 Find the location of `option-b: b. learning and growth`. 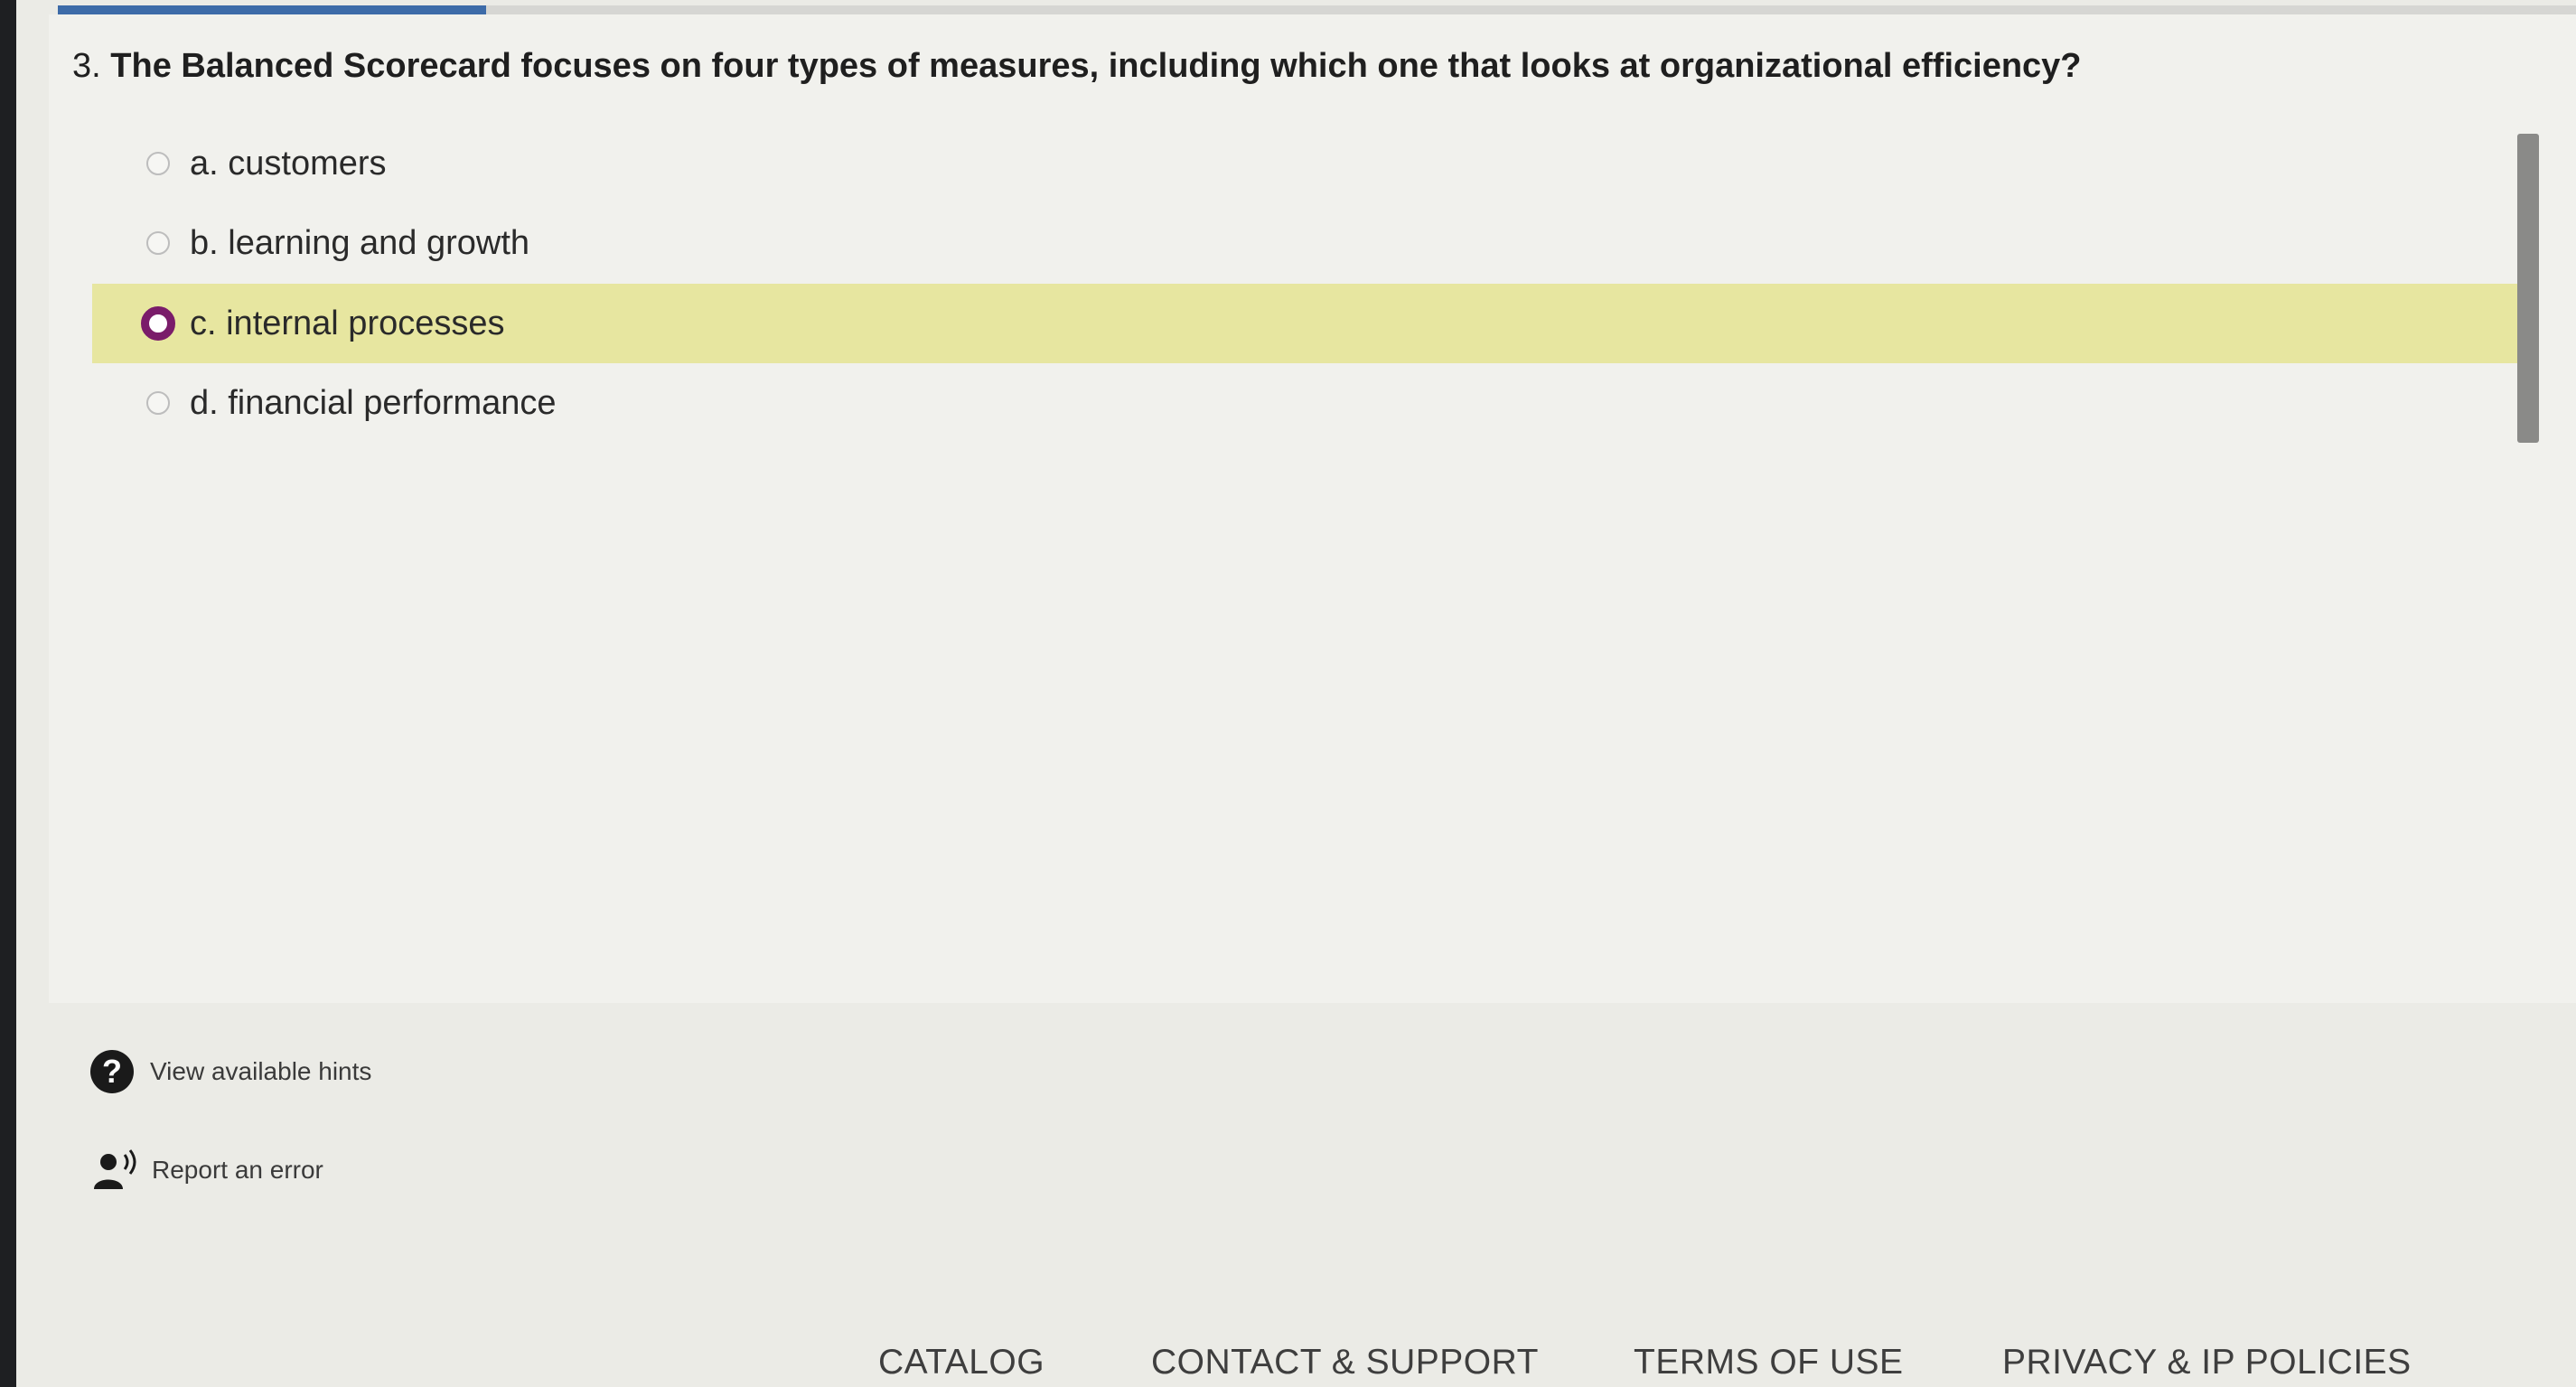

option-b: b. learning and growth is located at coordinates (1307, 243).